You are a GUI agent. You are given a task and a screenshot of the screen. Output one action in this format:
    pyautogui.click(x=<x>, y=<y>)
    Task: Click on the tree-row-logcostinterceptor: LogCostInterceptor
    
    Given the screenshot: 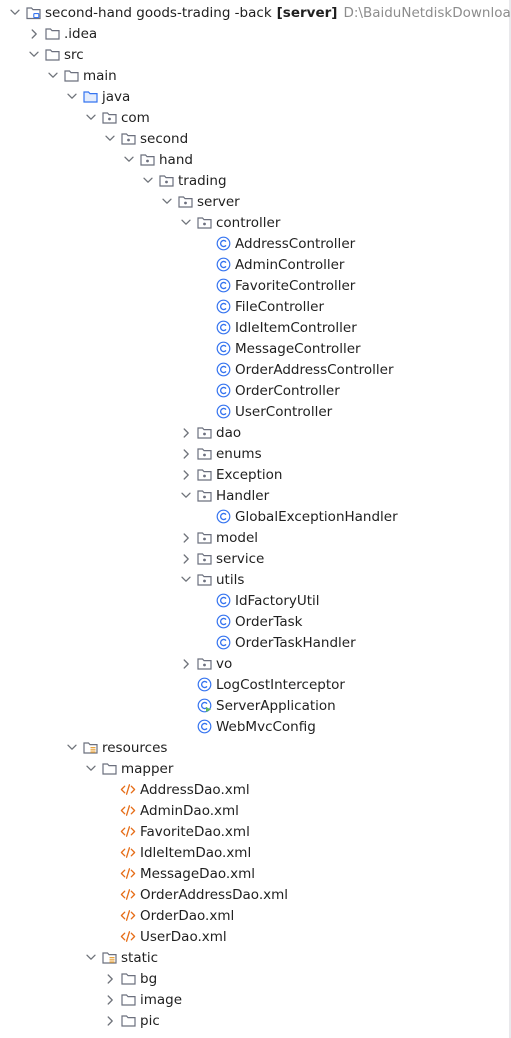 What is the action you would take?
    pyautogui.click(x=254, y=684)
    